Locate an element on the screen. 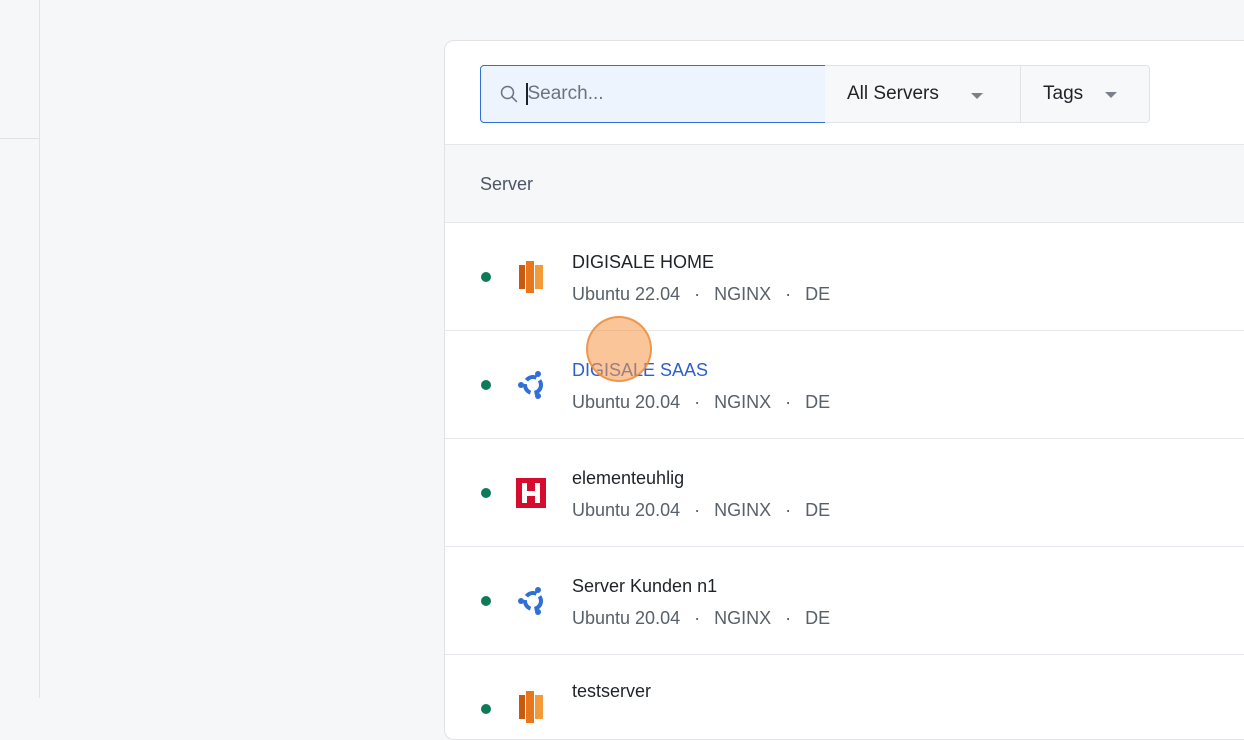 This screenshot has height=740, width=1244. hetzner-icon is located at coordinates (531, 493).